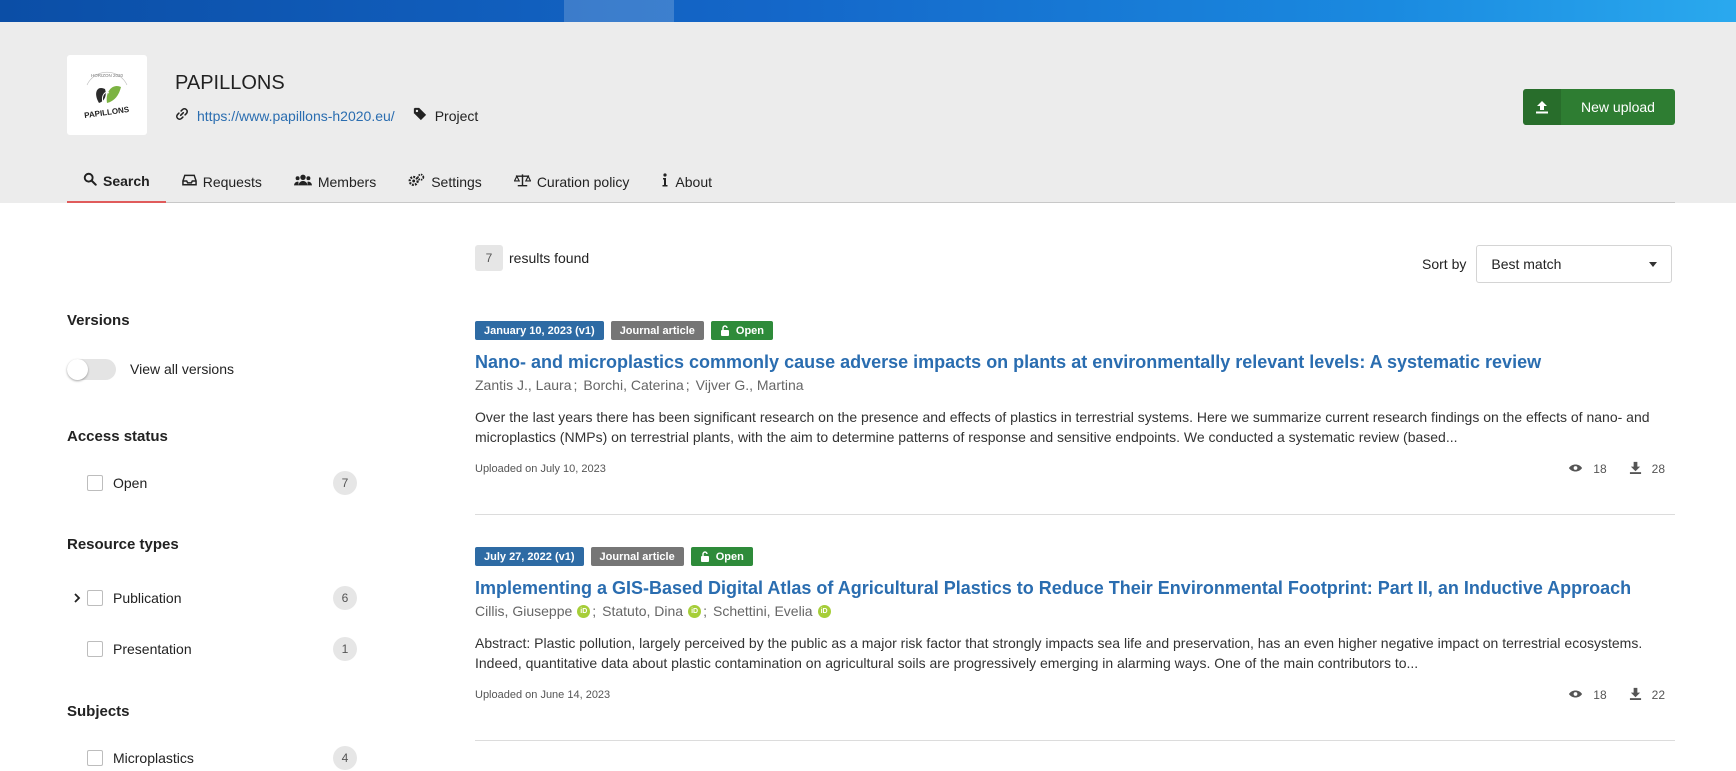 Image resolution: width=1736 pixels, height=771 pixels. Describe the element at coordinates (93, 180) in the screenshot. I see `search-icon` at that location.